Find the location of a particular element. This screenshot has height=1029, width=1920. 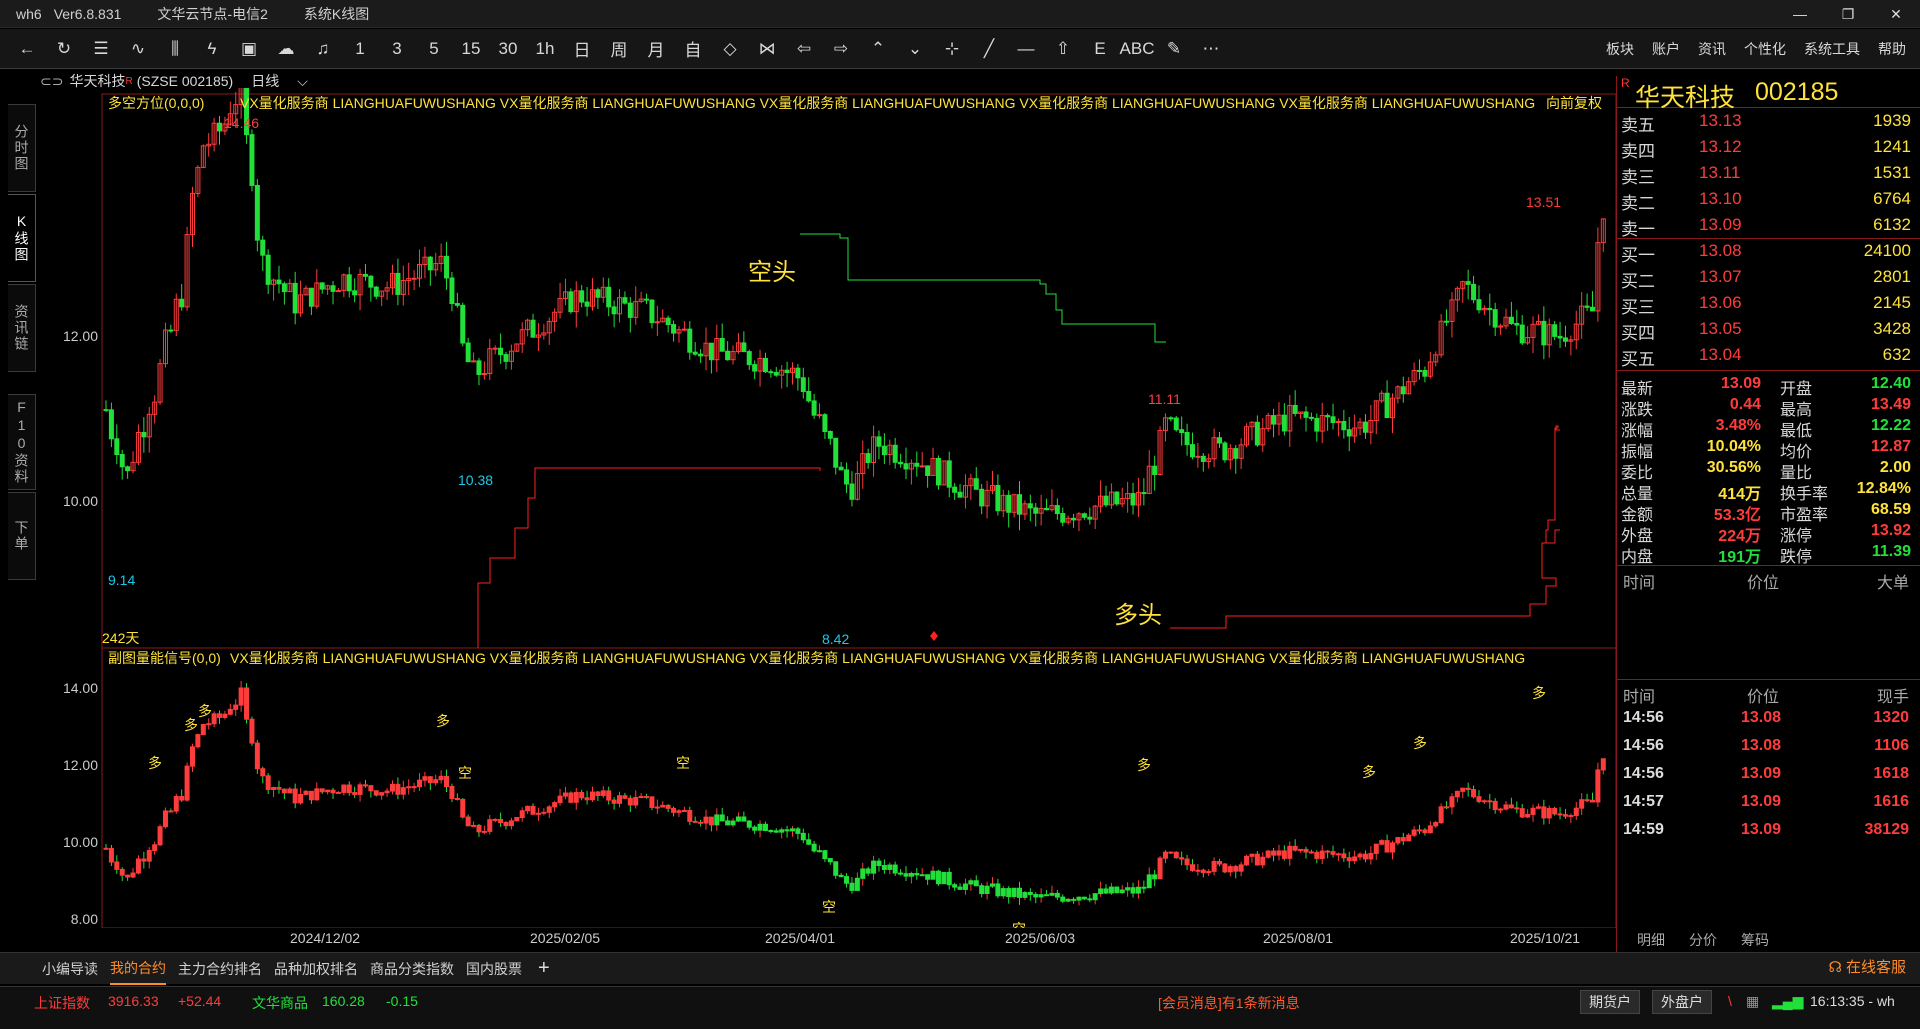

right-icon: ⇨ is located at coordinates (841, 49).